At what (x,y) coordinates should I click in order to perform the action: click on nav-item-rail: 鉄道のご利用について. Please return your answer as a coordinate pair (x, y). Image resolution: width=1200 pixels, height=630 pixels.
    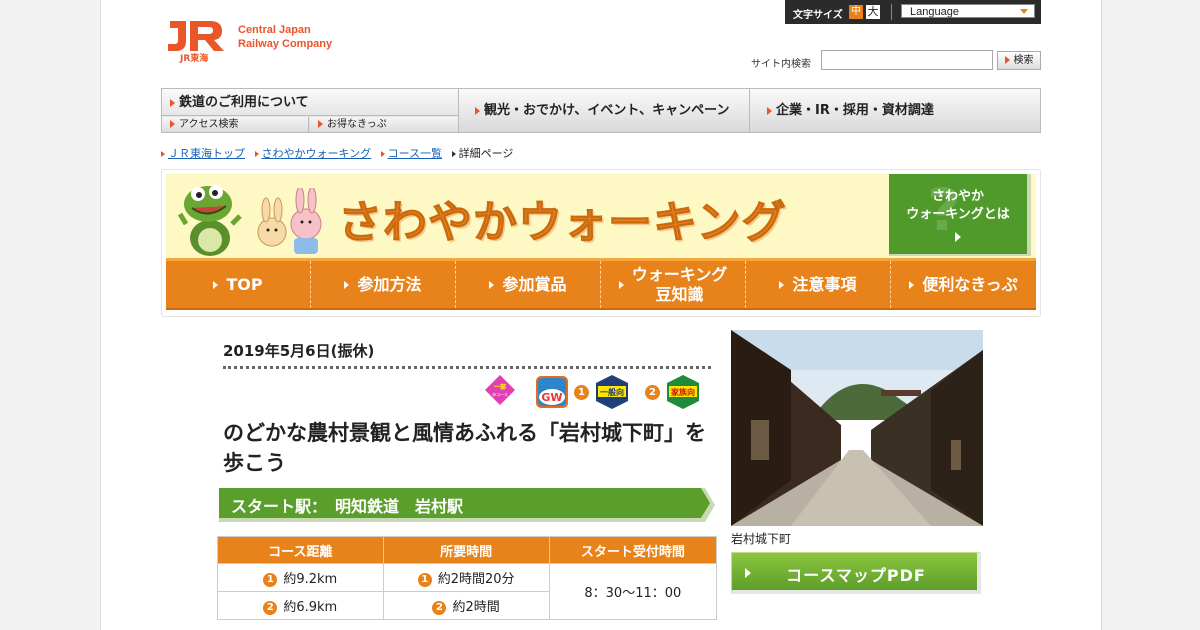
    Looking at the image, I should click on (310, 102).